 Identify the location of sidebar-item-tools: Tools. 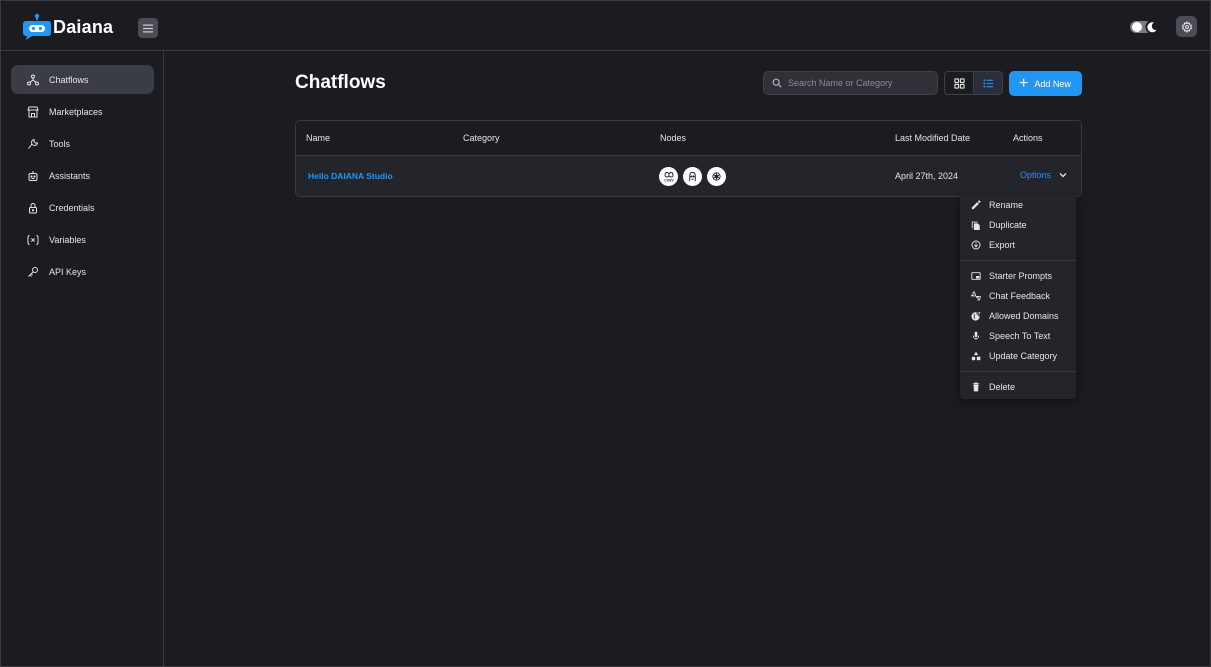
(82, 143).